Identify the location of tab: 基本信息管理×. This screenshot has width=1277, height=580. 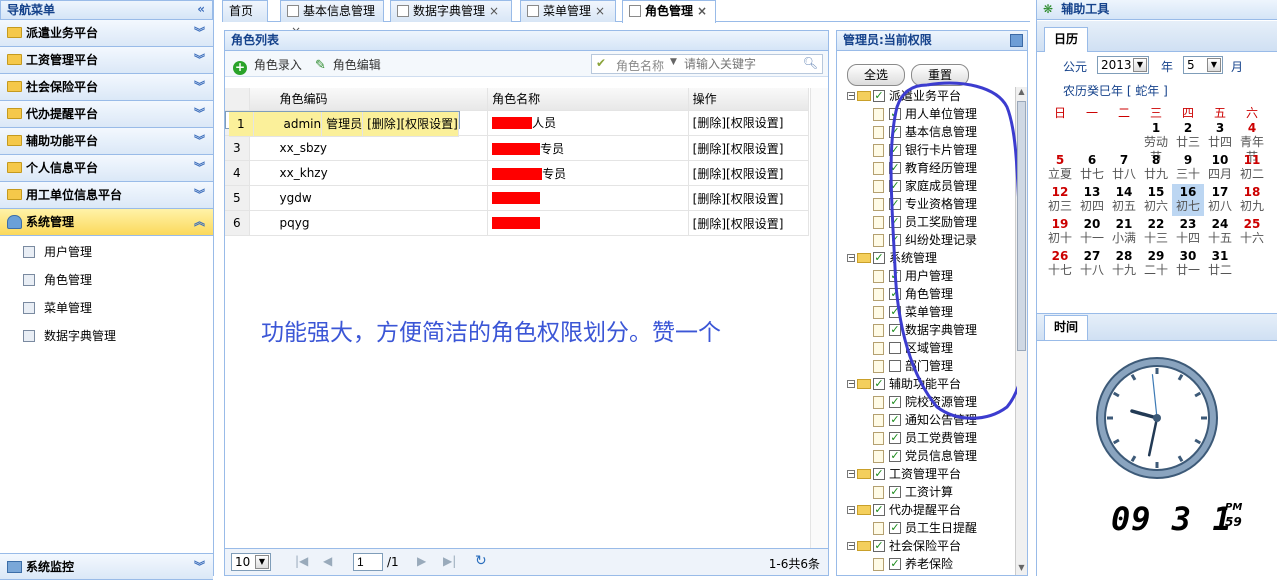
(332, 19).